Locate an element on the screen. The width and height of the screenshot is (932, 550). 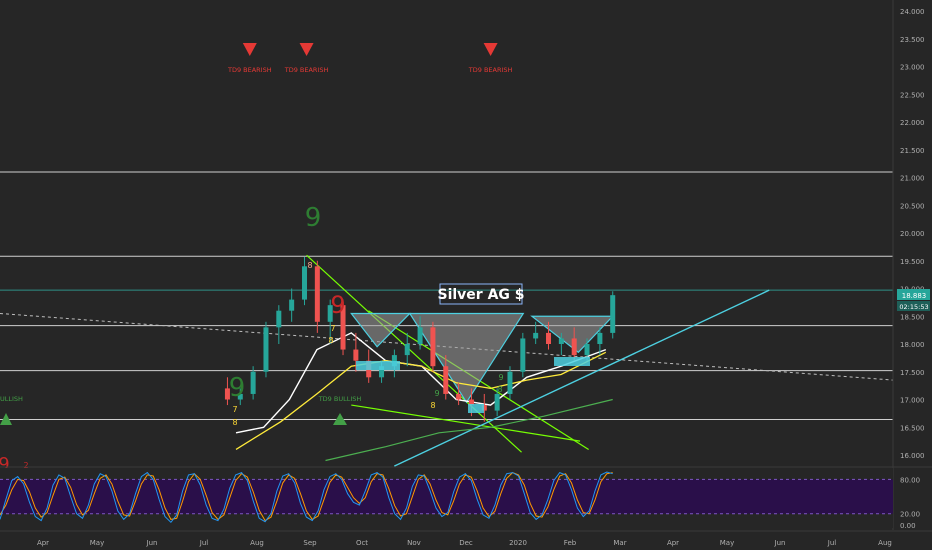
oscillator-band is located at coordinates (446, 496).